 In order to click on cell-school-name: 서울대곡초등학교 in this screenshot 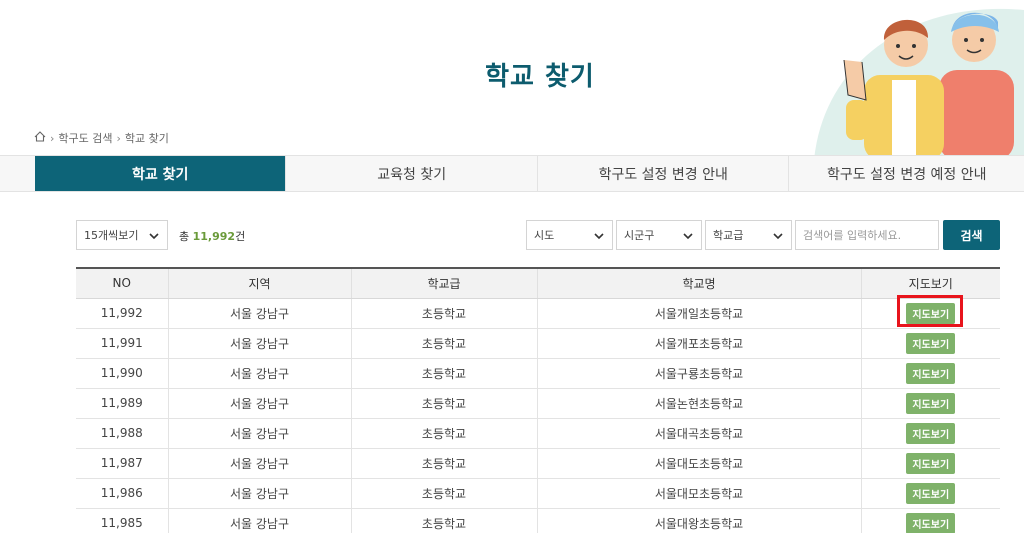, I will do `click(699, 433)`.